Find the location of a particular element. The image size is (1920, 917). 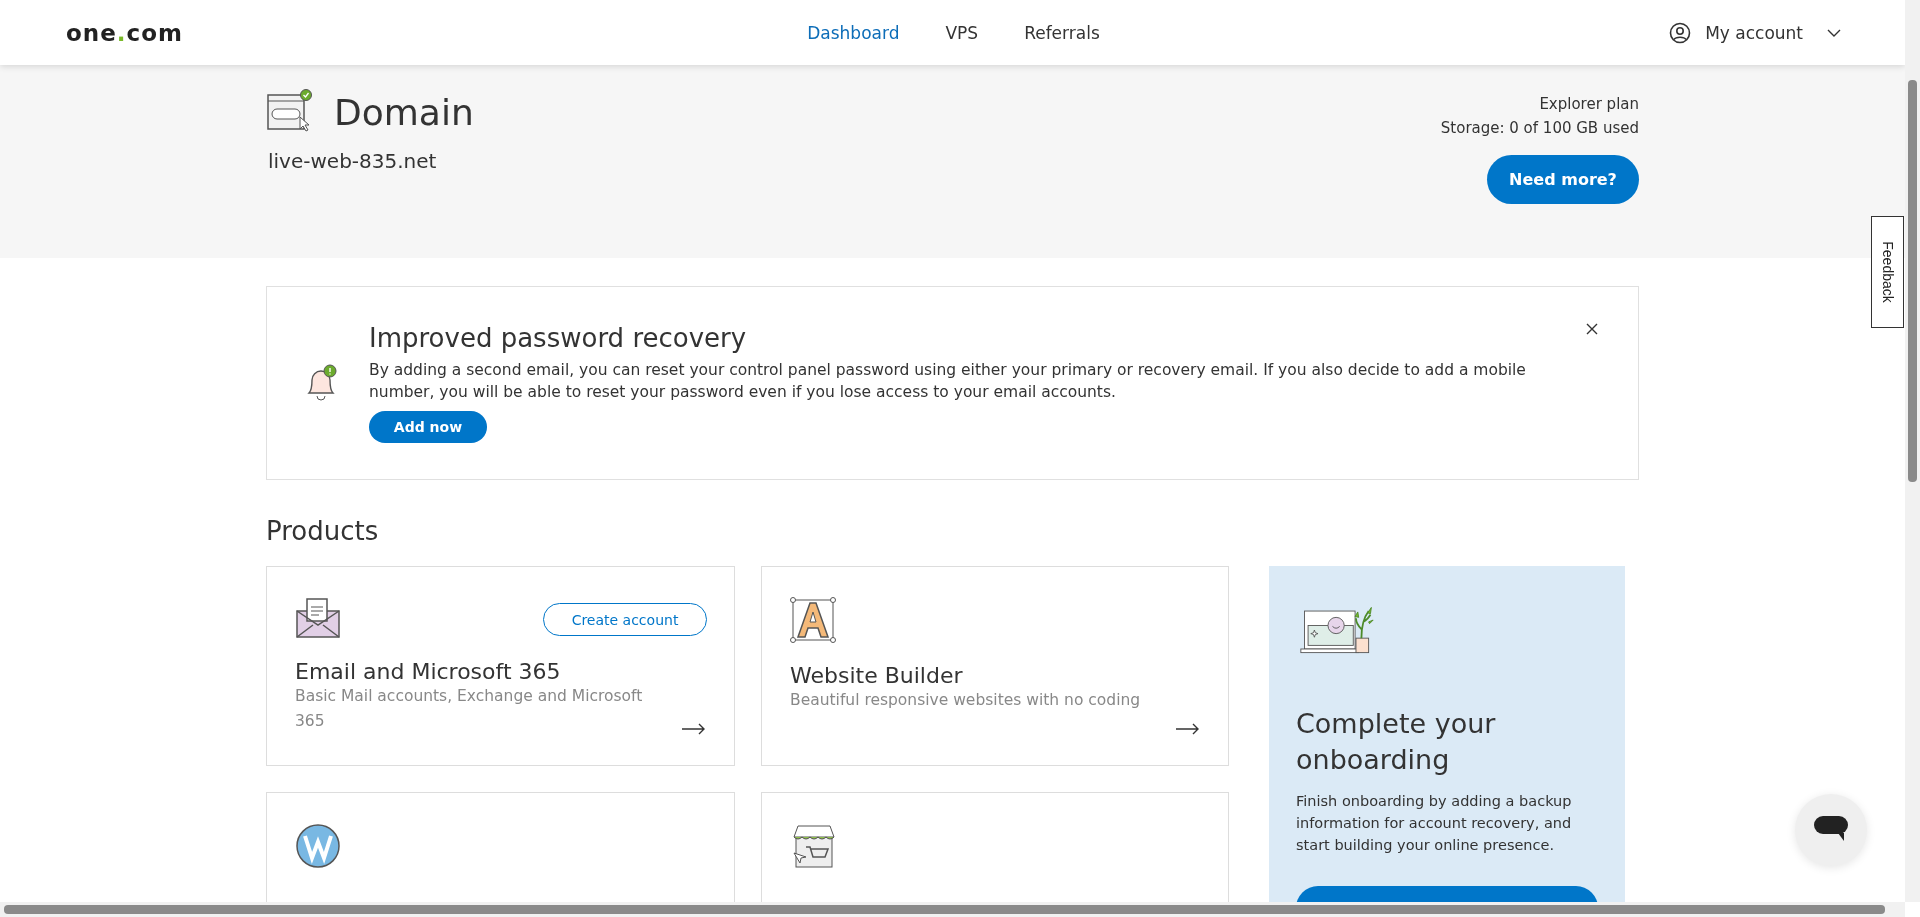

circle-w-icon is located at coordinates (318, 846).